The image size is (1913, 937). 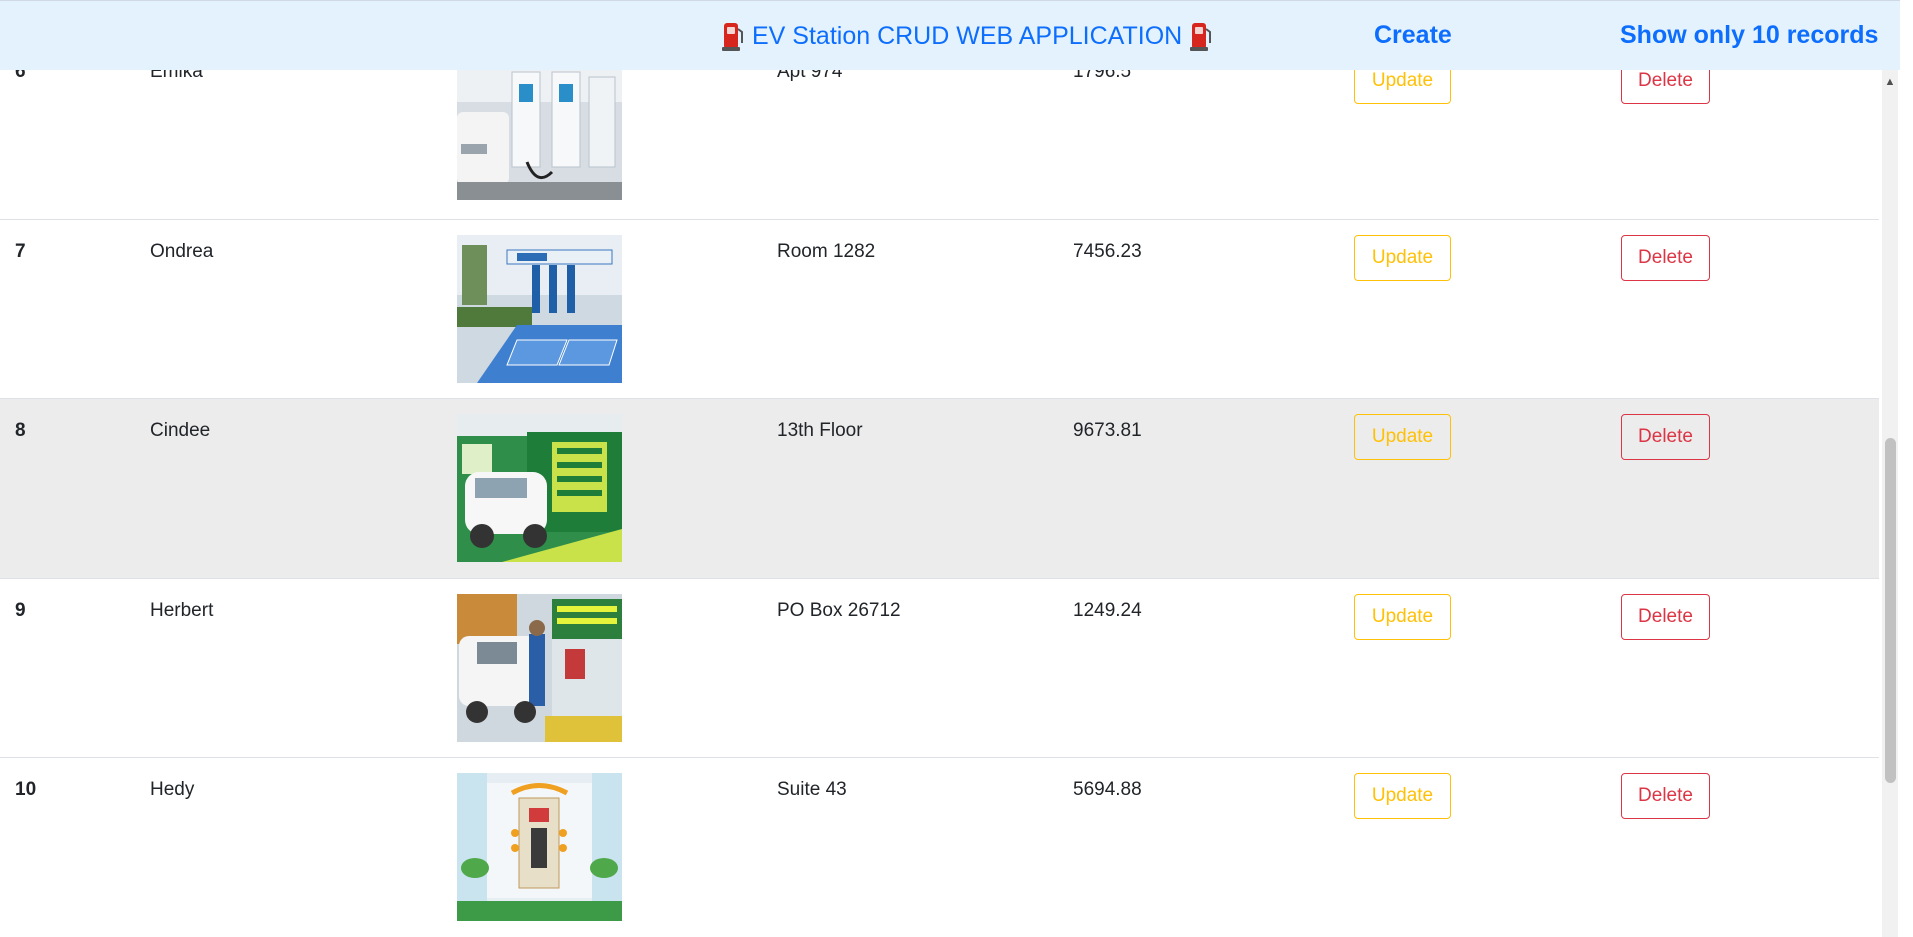 I want to click on row-id: 8, so click(x=20, y=430).